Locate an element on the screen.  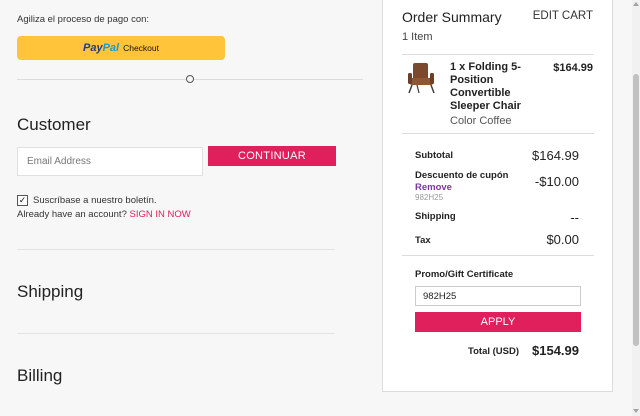
promo-label: Promo/Gift Certificate is located at coordinates (464, 274).